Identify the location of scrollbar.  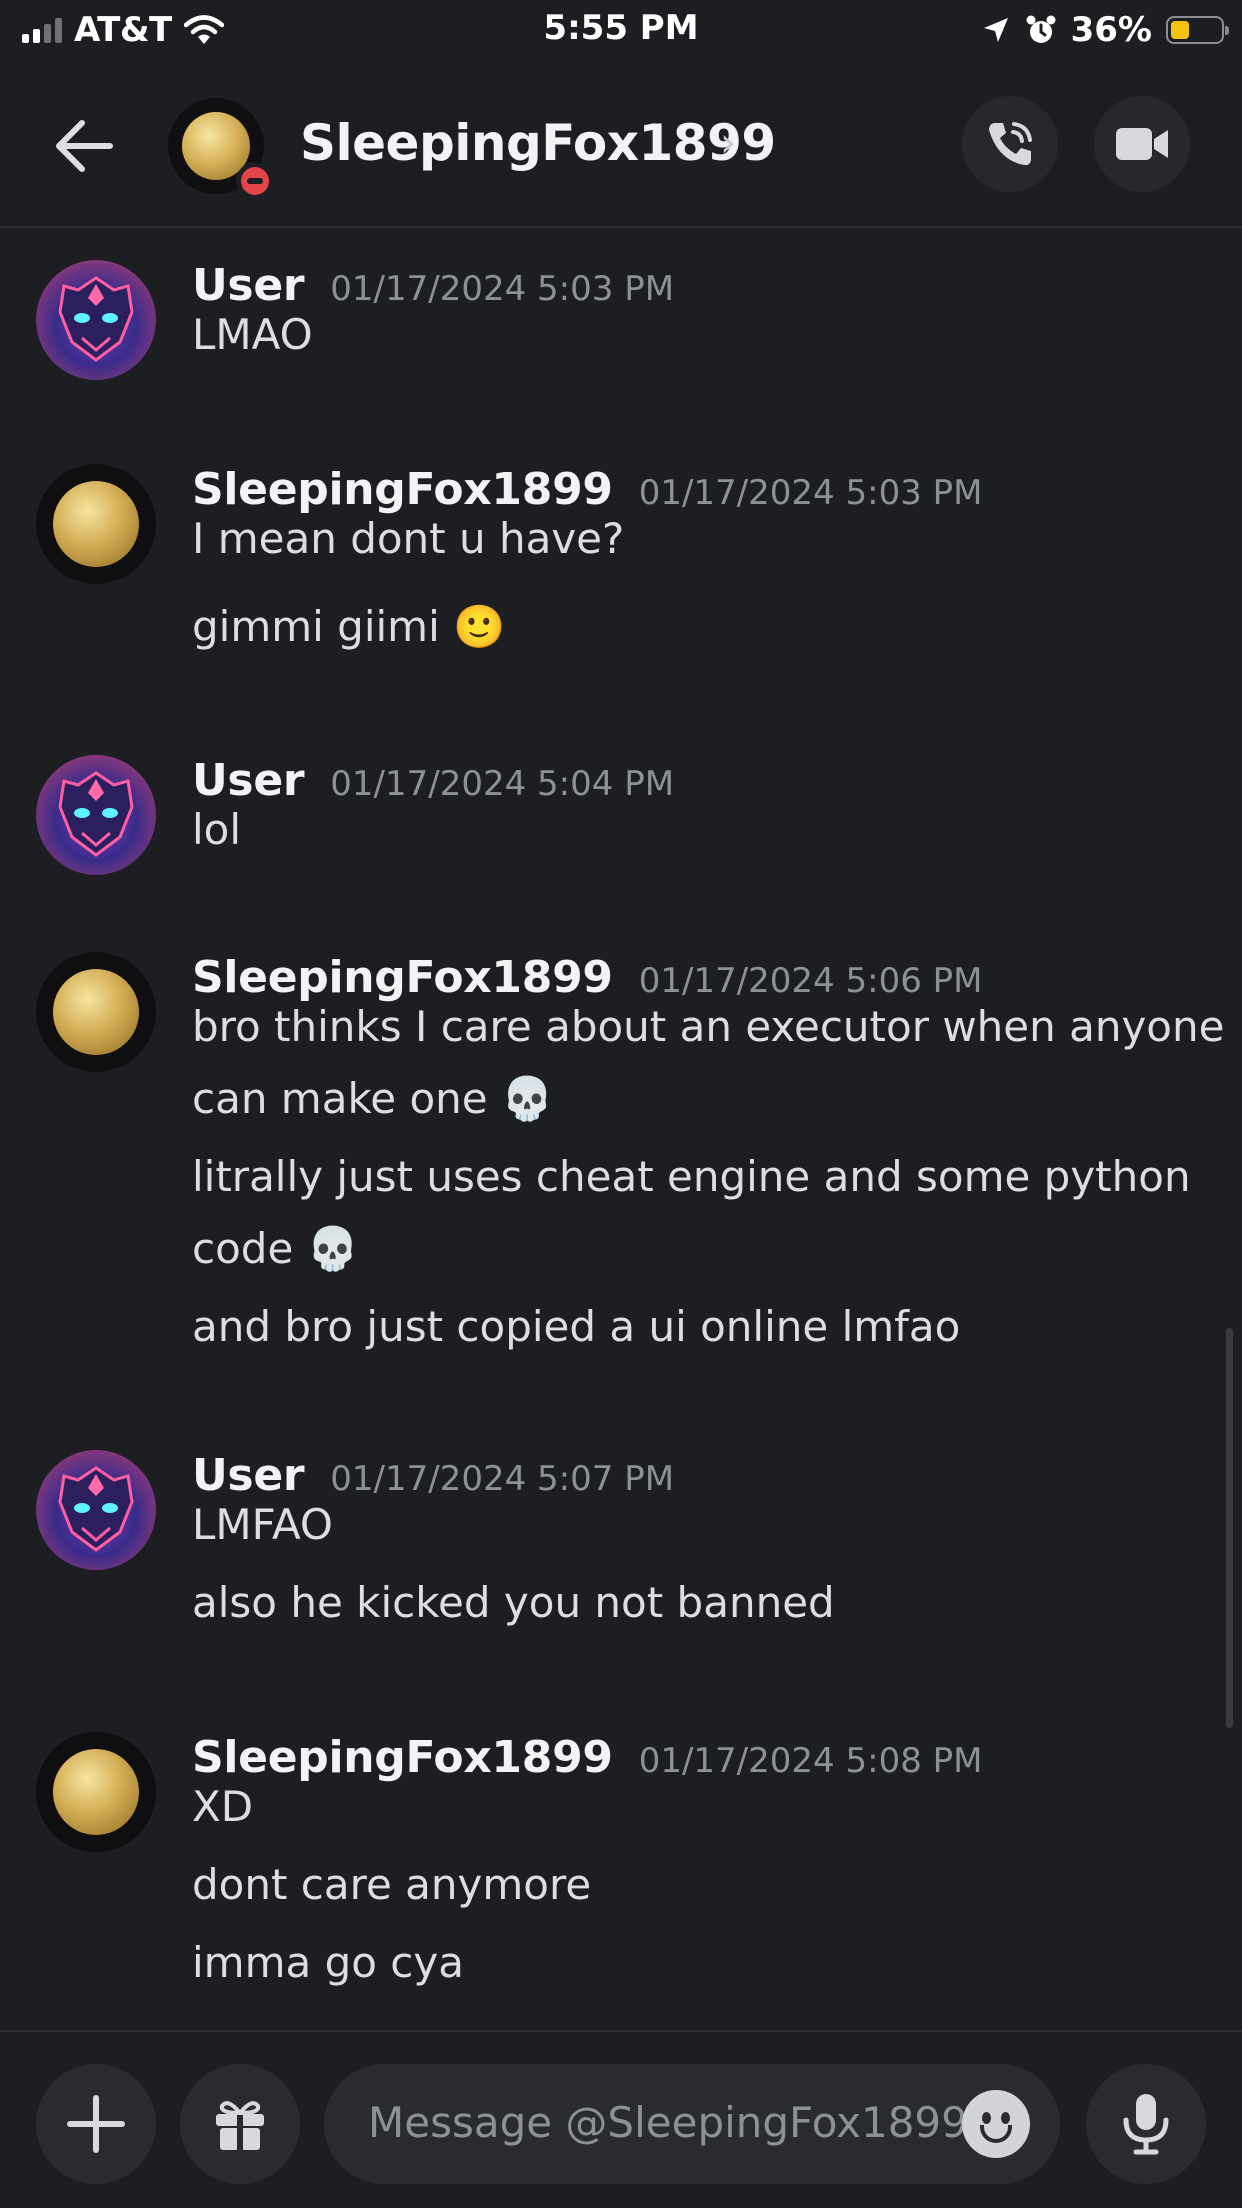
(1229, 1528).